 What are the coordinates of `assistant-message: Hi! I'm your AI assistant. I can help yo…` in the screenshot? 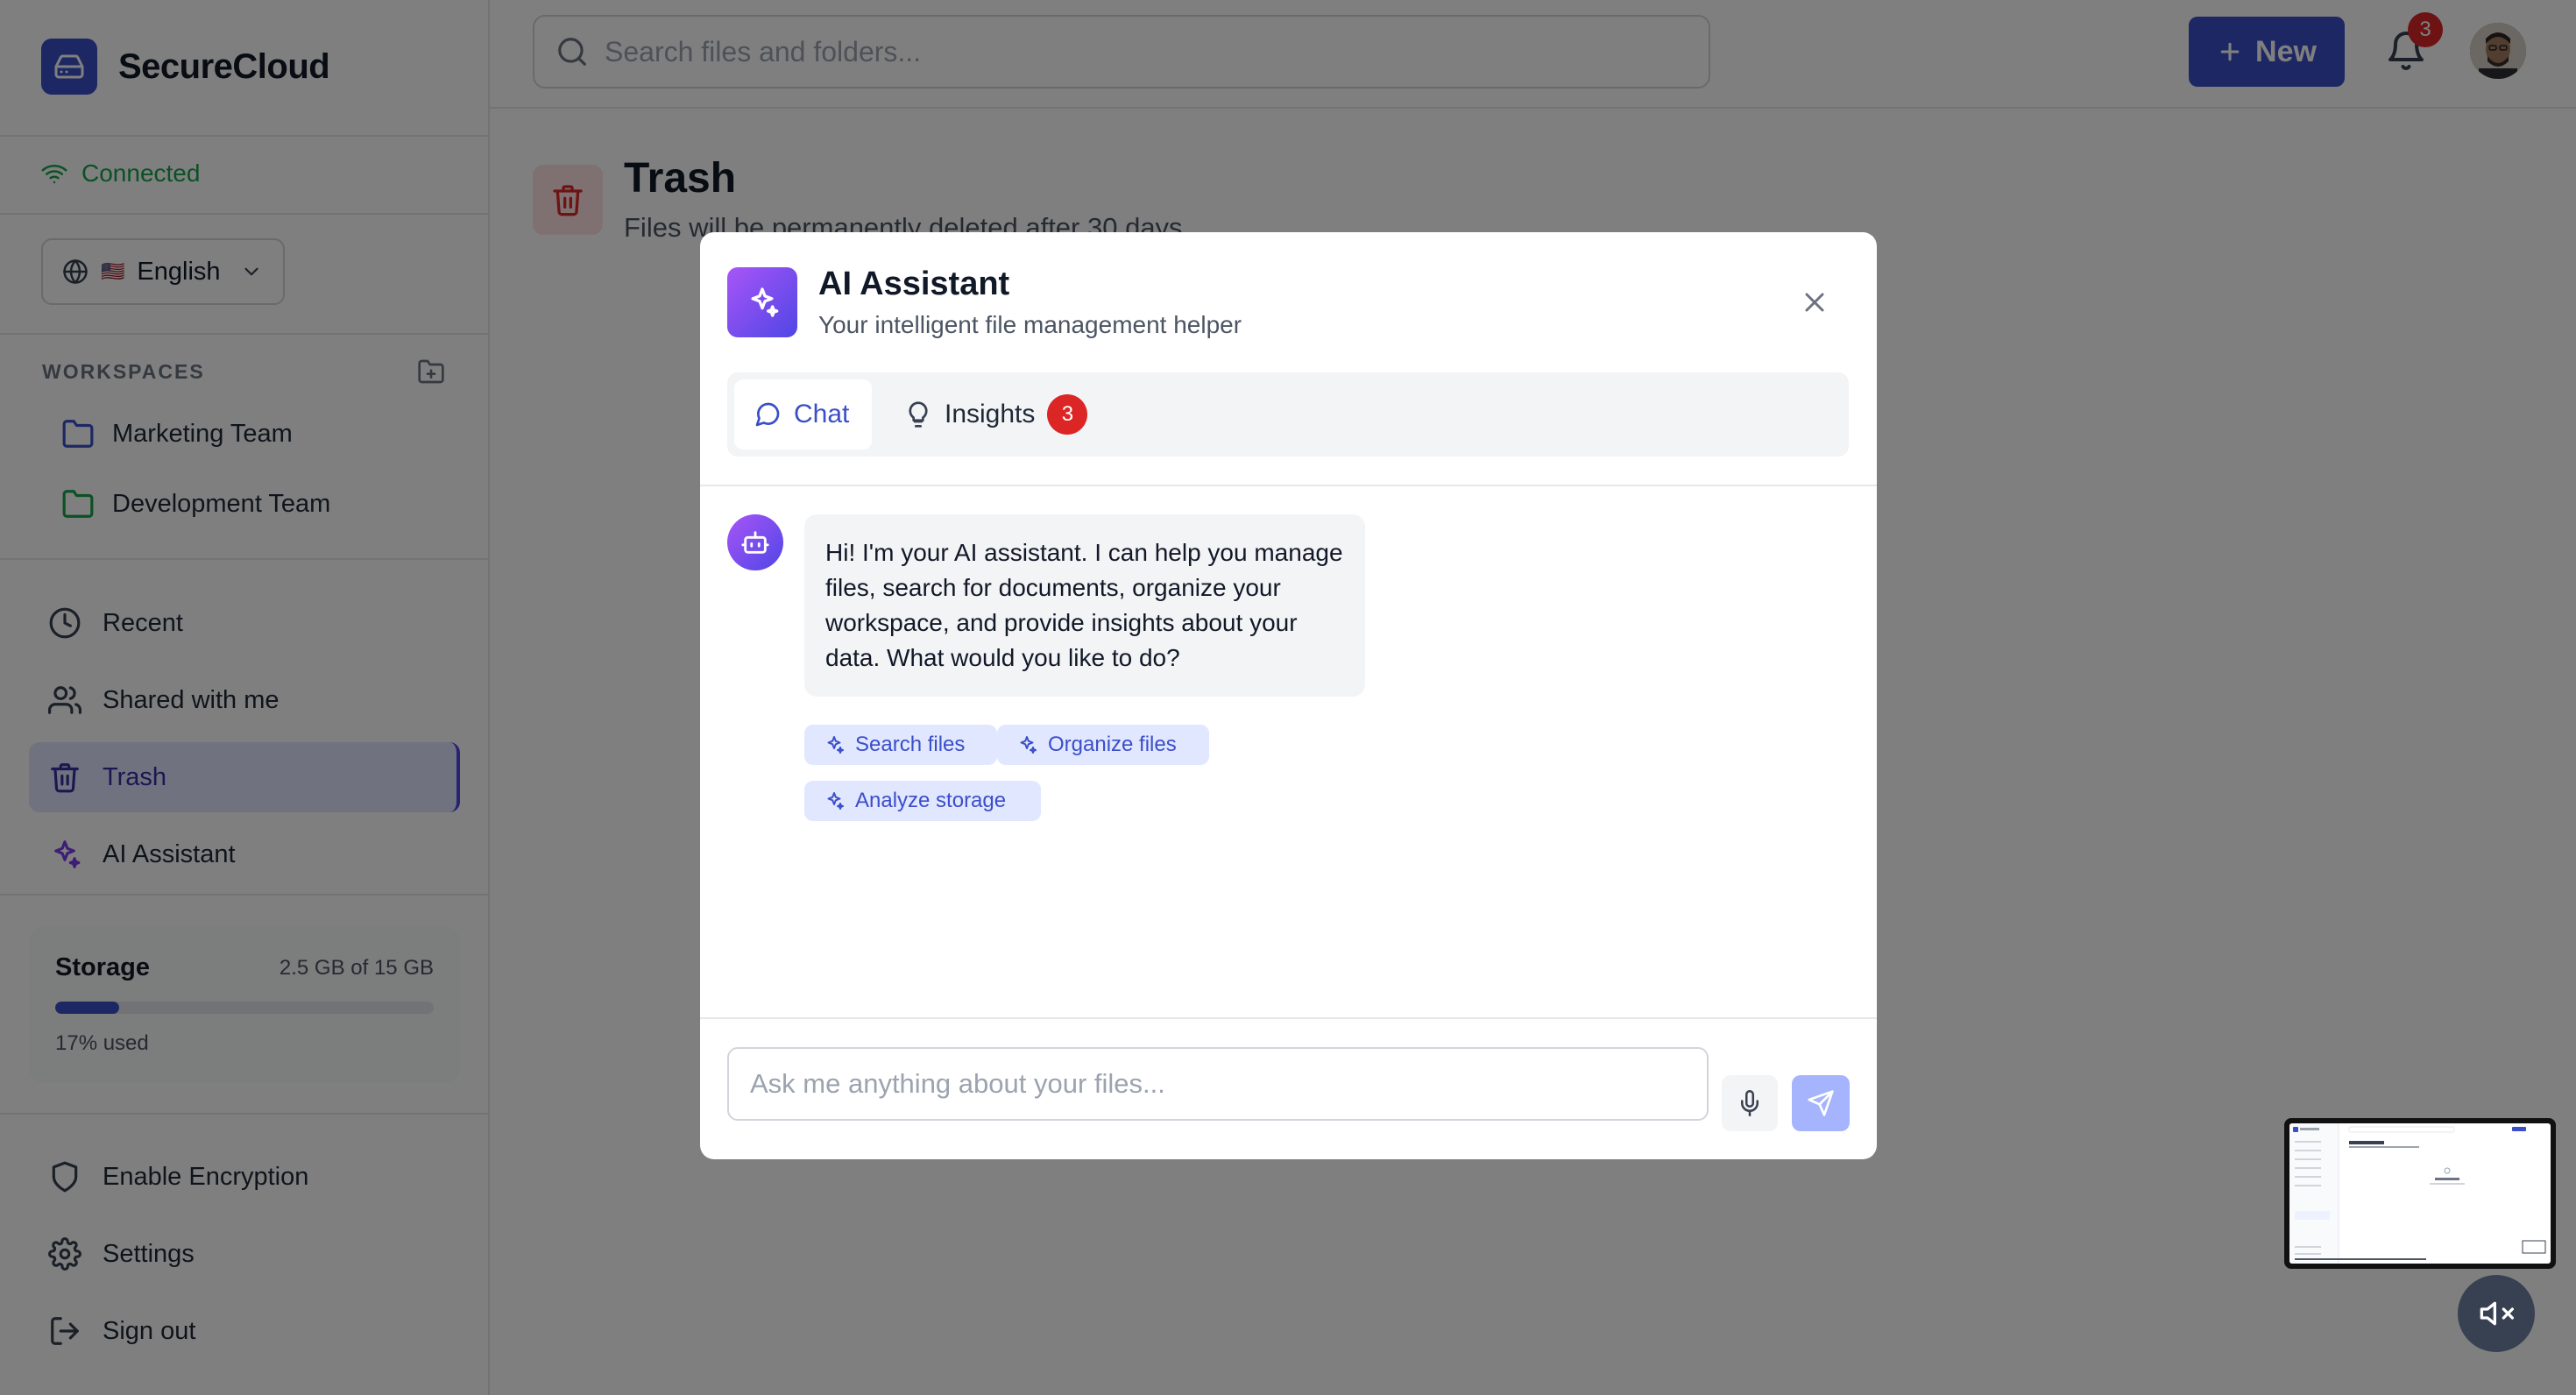 It's located at (1084, 605).